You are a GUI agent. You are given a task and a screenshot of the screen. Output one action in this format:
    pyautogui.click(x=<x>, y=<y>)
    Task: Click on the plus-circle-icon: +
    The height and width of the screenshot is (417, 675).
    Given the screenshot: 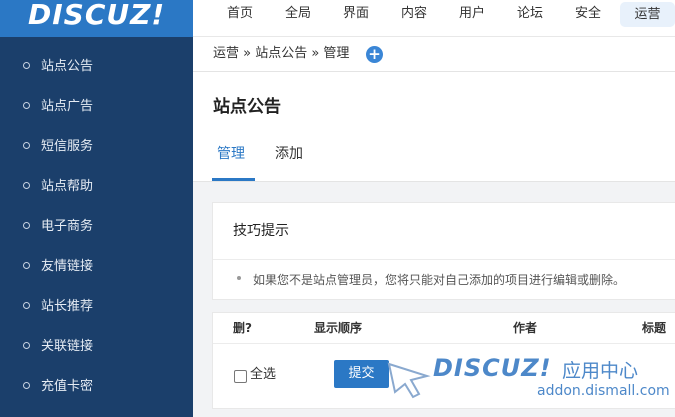 What is the action you would take?
    pyautogui.click(x=374, y=54)
    